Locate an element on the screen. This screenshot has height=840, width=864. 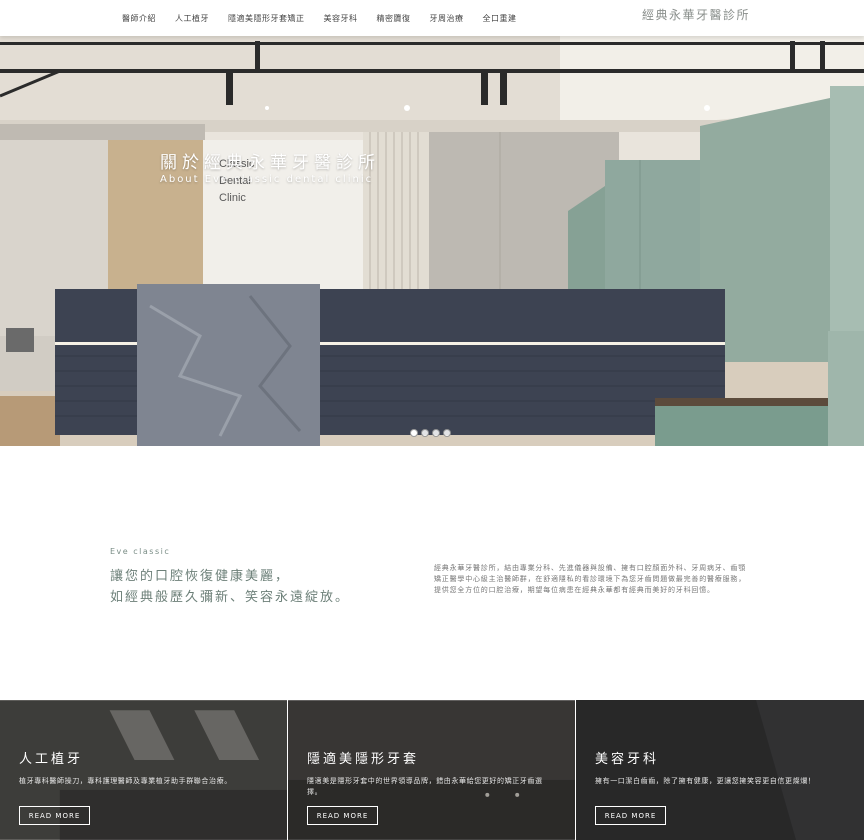
card-title: 美容牙科 is located at coordinates (627, 759).